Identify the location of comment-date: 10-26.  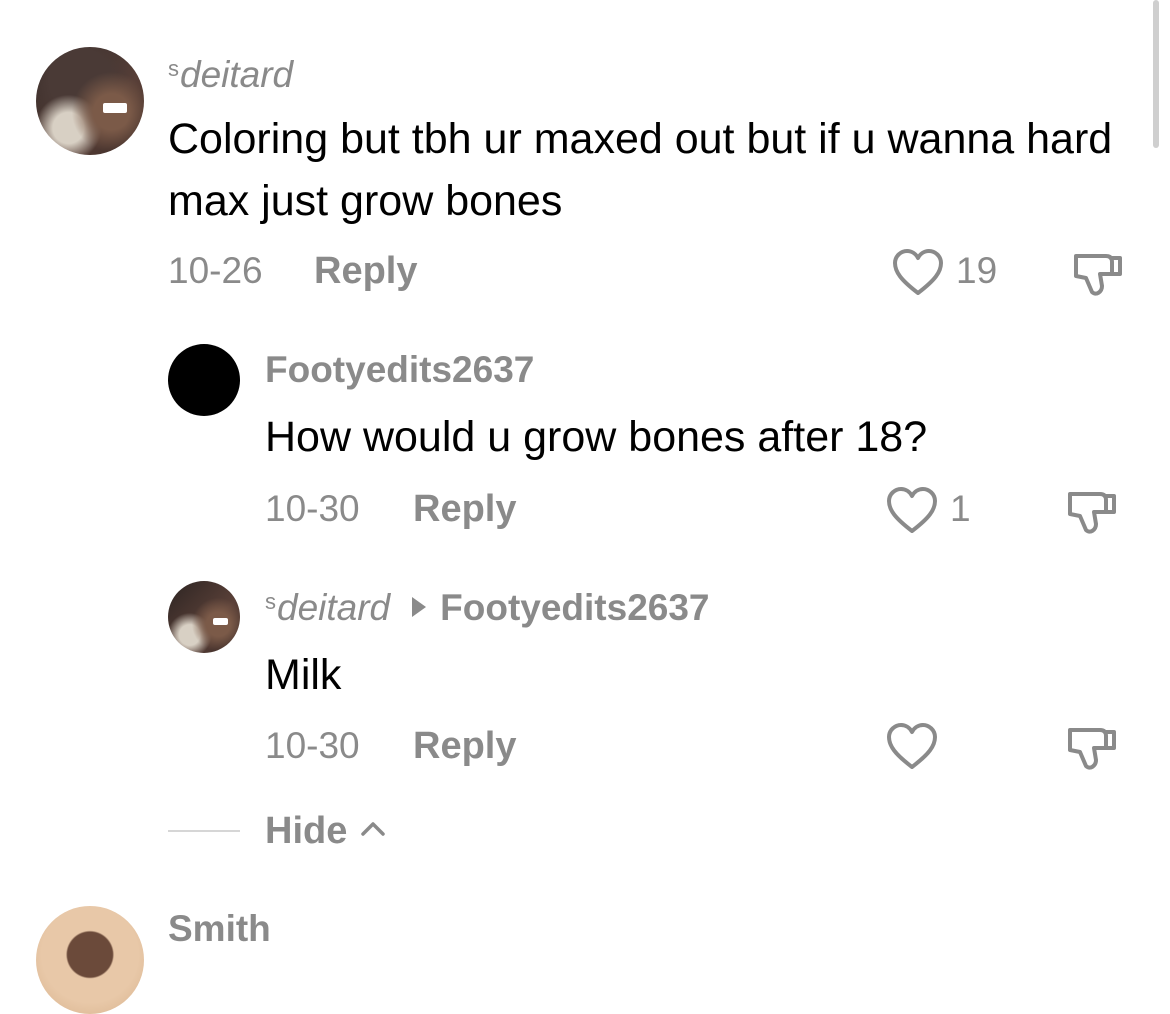
(215, 270).